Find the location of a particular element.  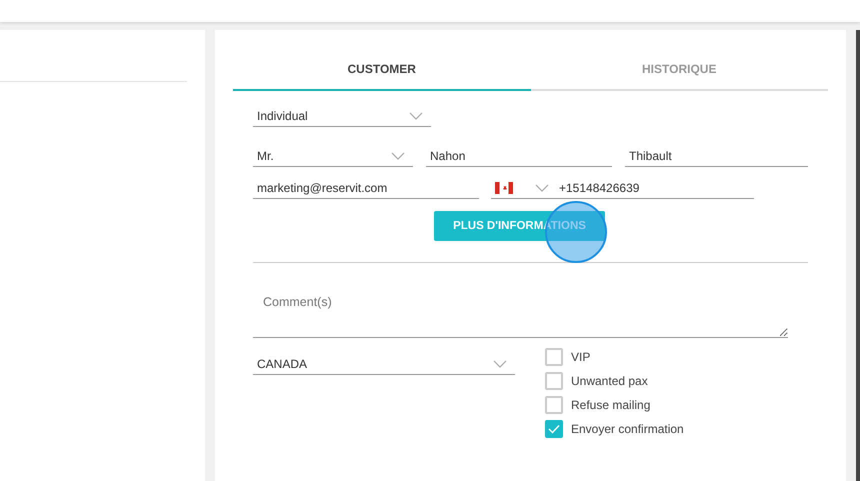

flag-icon is located at coordinates (504, 188).